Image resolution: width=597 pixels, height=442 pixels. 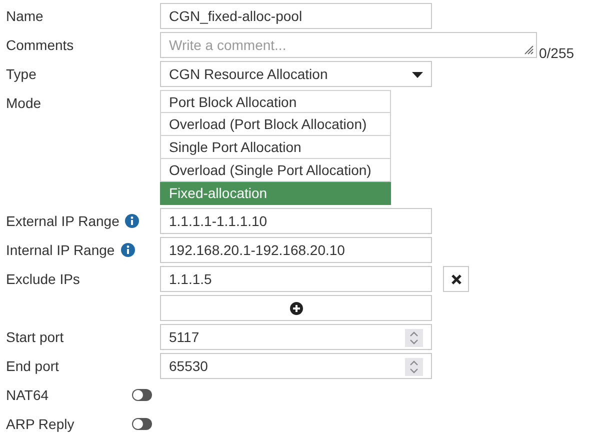 What do you see at coordinates (25, 16) in the screenshot?
I see `field-label: Name` at bounding box center [25, 16].